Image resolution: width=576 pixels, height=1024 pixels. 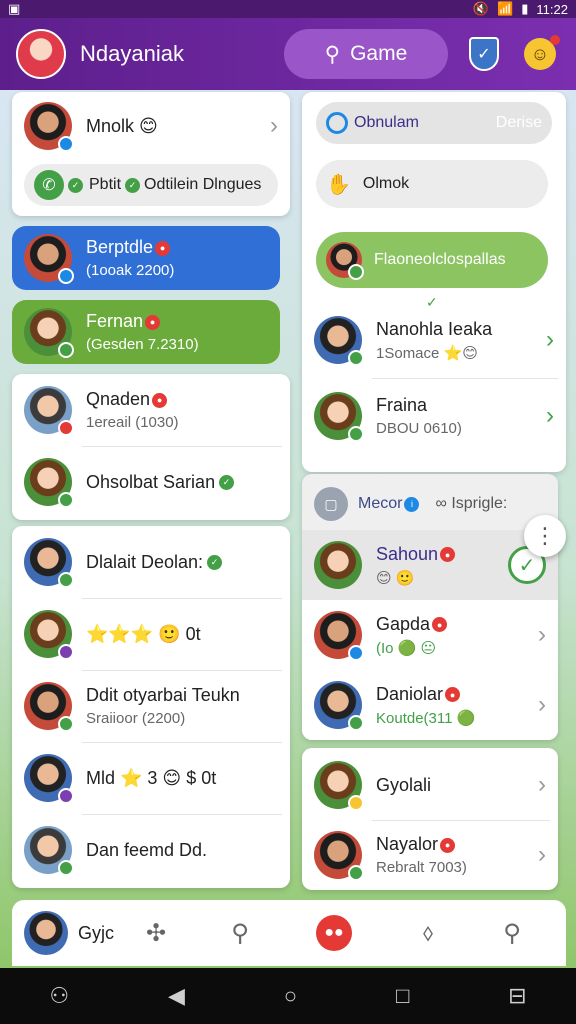 What do you see at coordinates (430, 635) in the screenshot?
I see `list-item: Gapda ● (Io 🟢 😐 ›` at bounding box center [430, 635].